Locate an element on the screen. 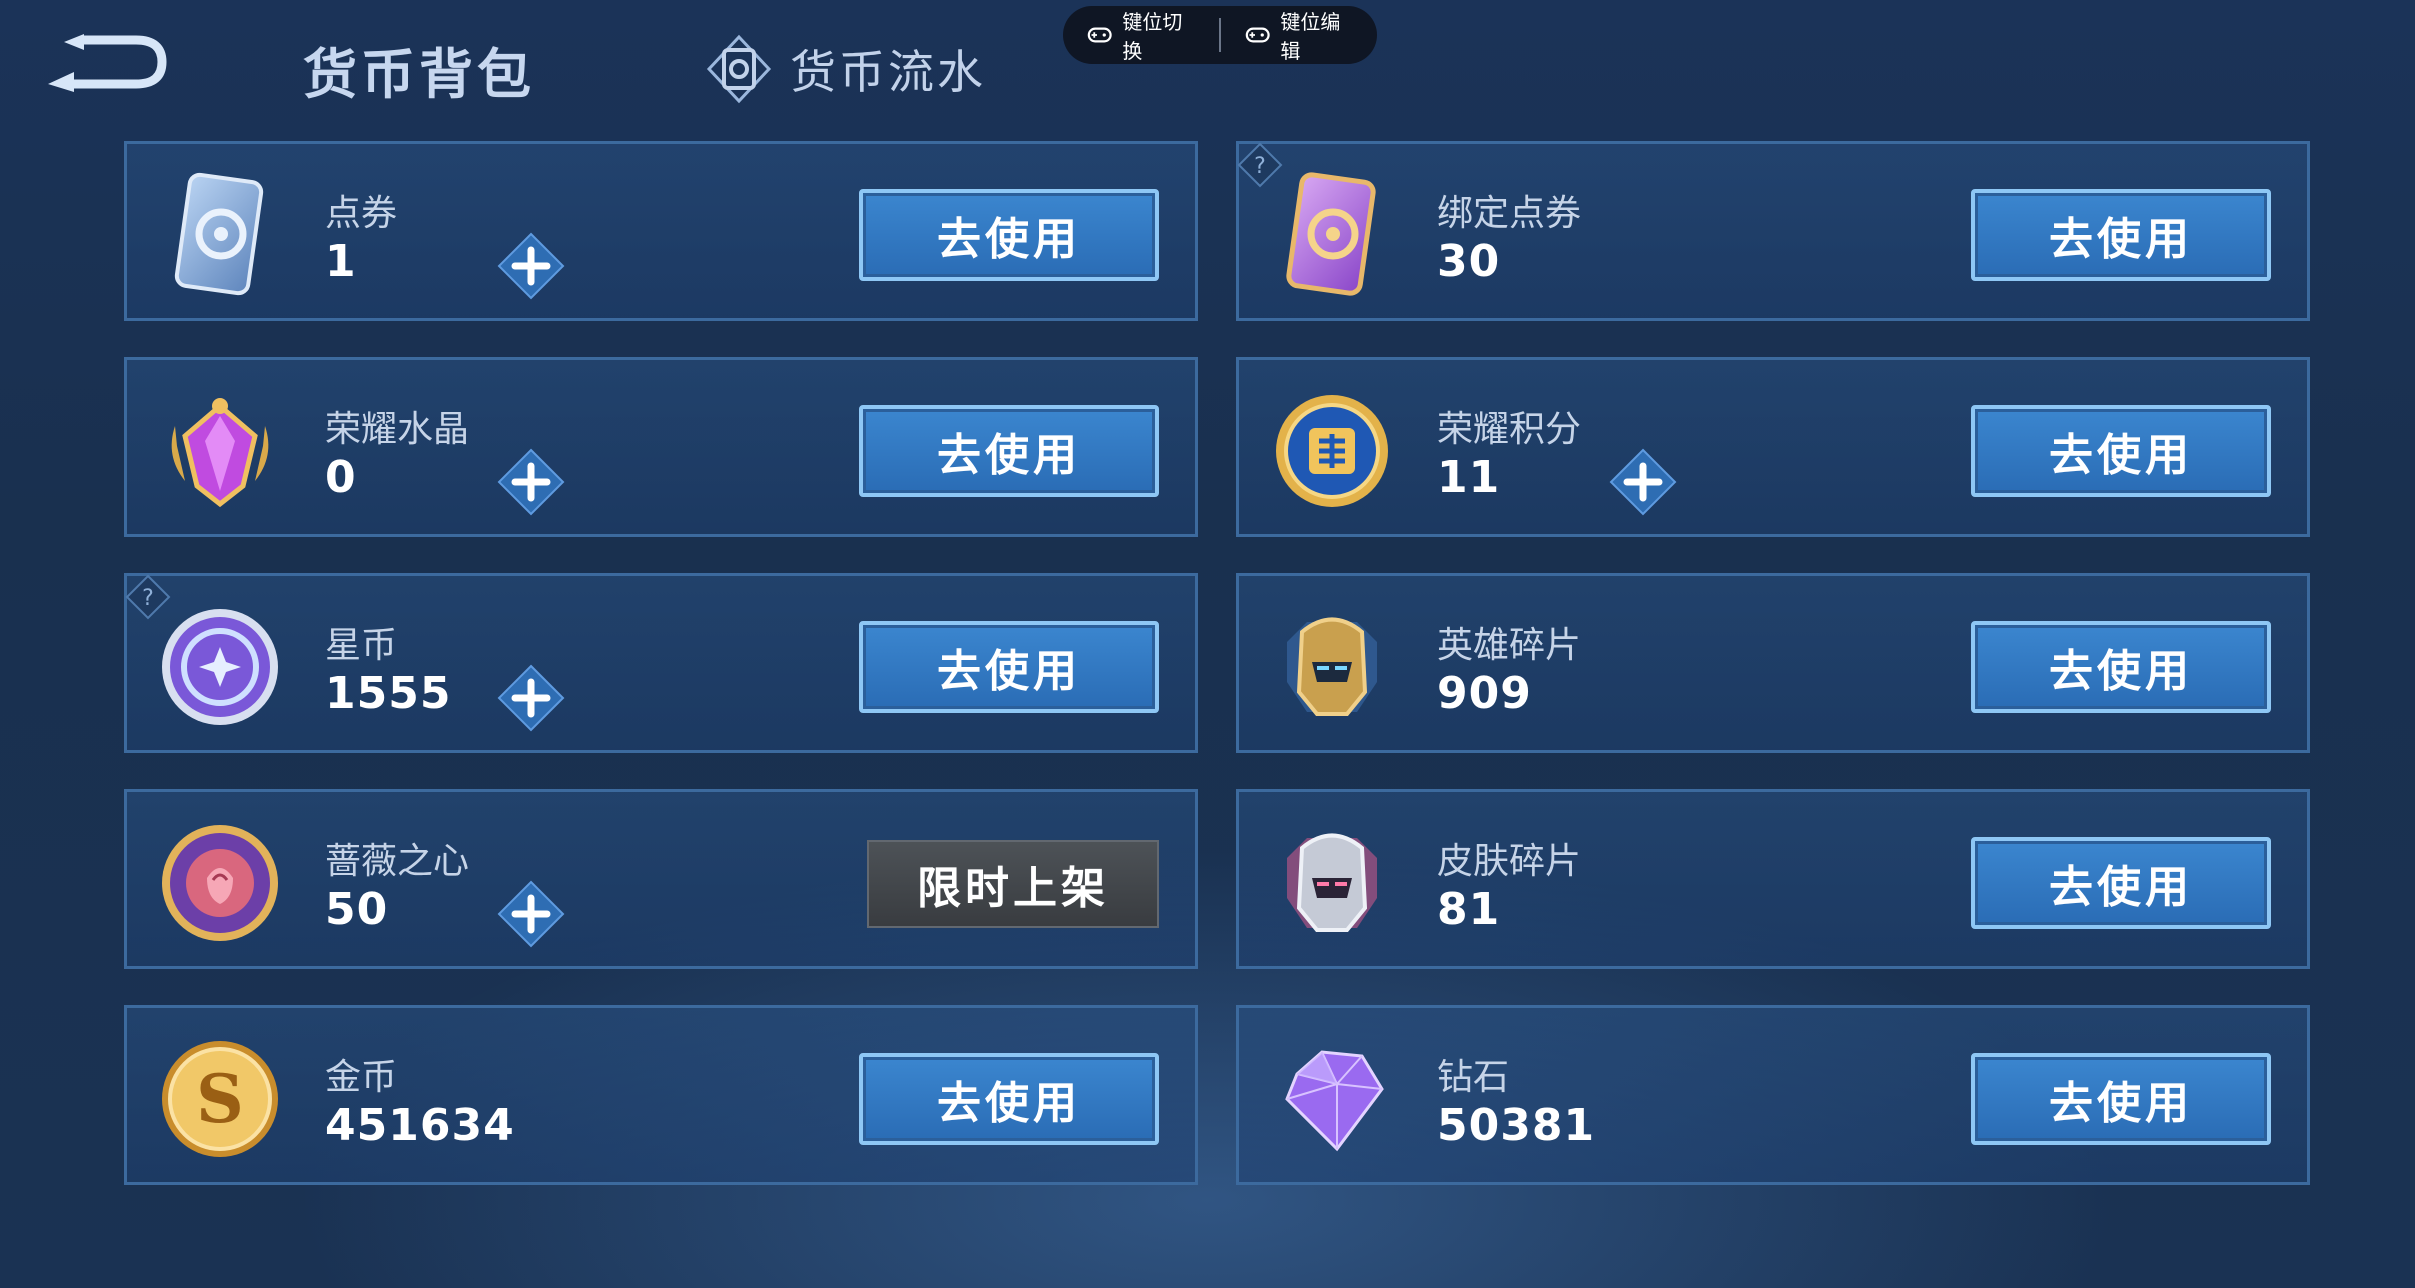 Image resolution: width=2415 pixels, height=1288 pixels. svg-text: S is located at coordinates (220, 1099).